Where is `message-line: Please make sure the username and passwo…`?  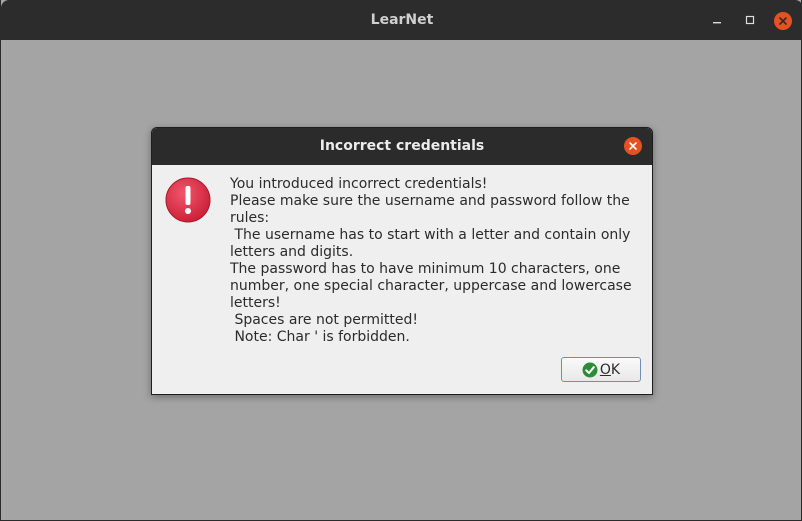 message-line: Please make sure the username and passwo… is located at coordinates (432, 209).